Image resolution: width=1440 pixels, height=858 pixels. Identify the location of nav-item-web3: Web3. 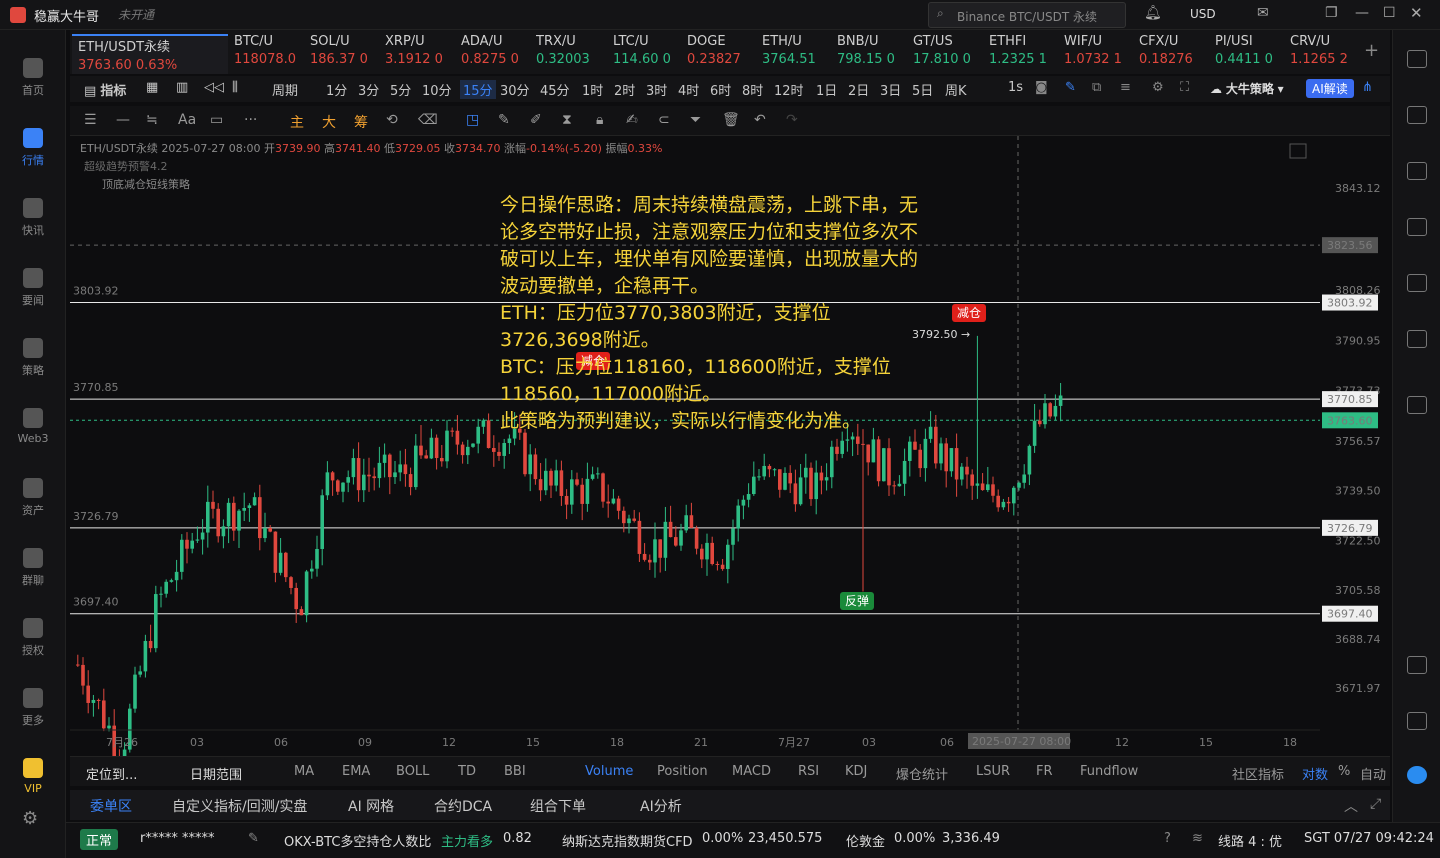
(33, 434).